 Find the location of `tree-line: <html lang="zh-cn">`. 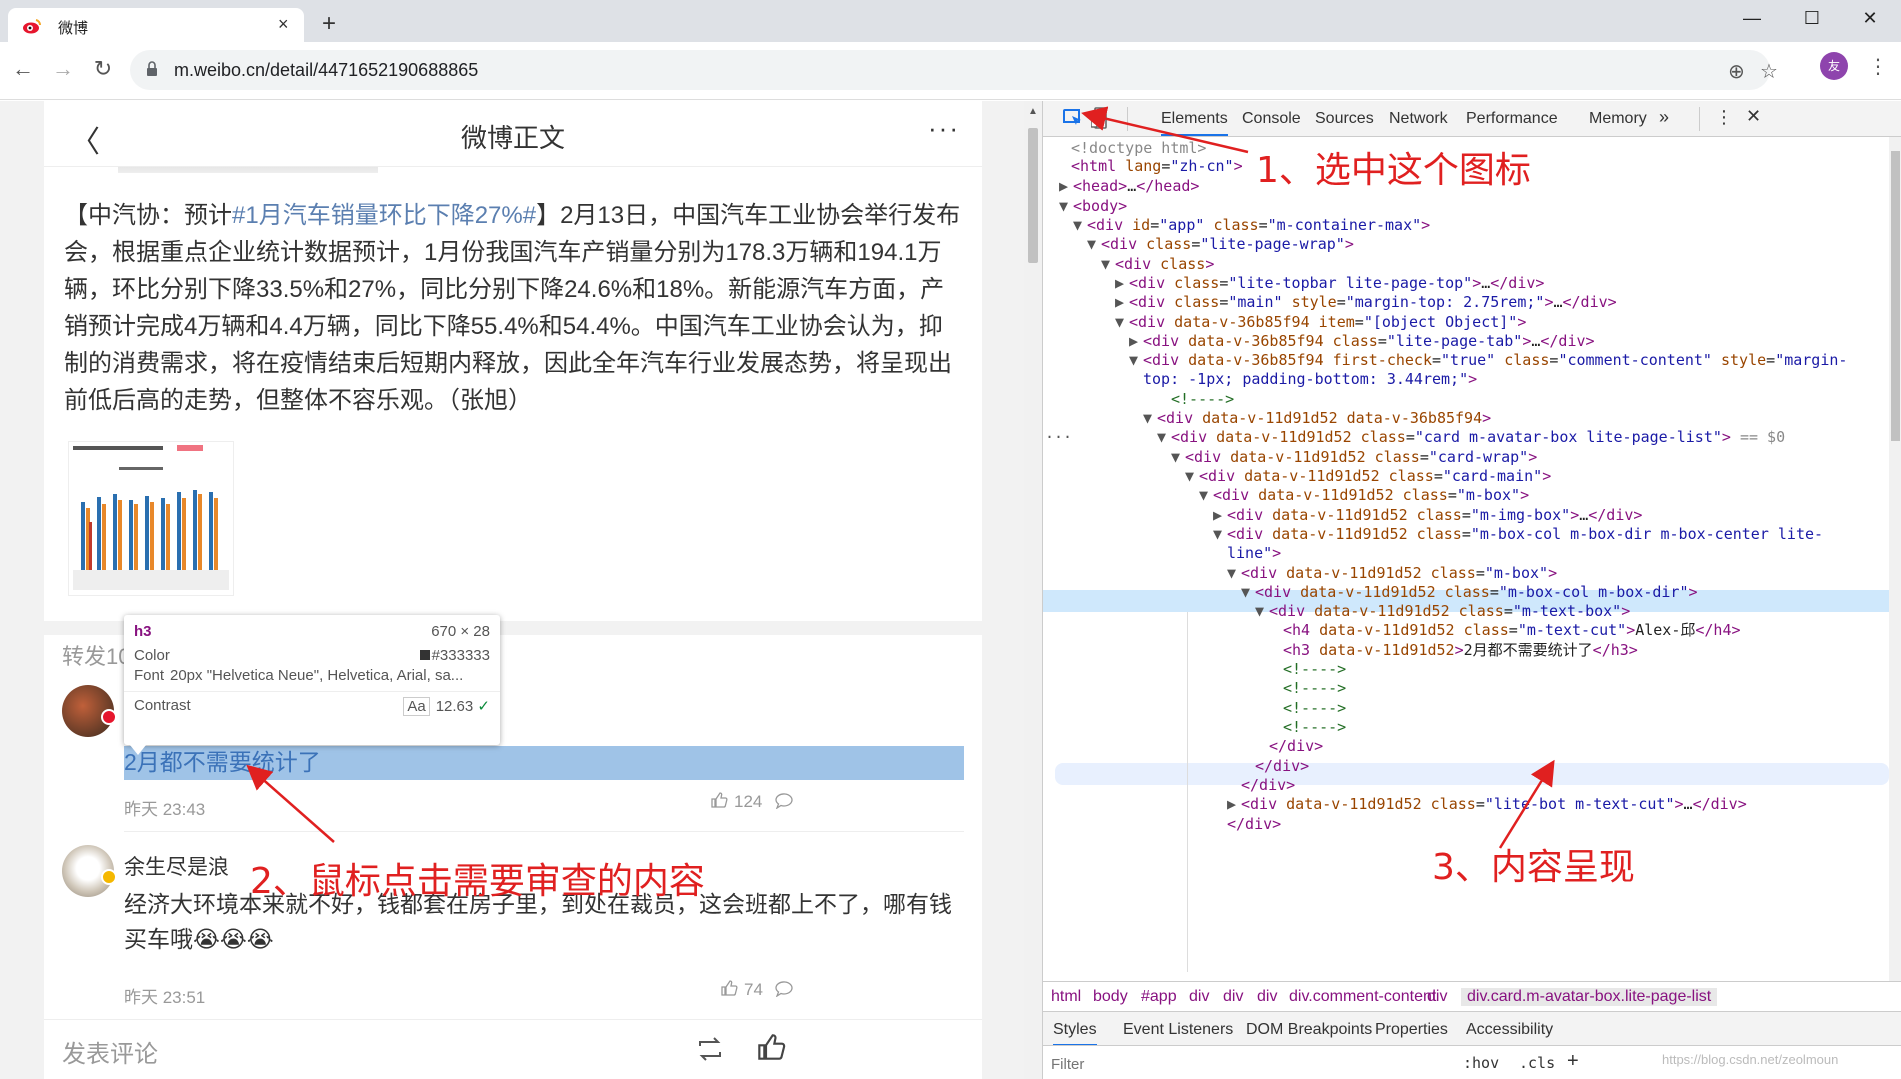

tree-line: <html lang="zh-cn"> is located at coordinates (1157, 166).